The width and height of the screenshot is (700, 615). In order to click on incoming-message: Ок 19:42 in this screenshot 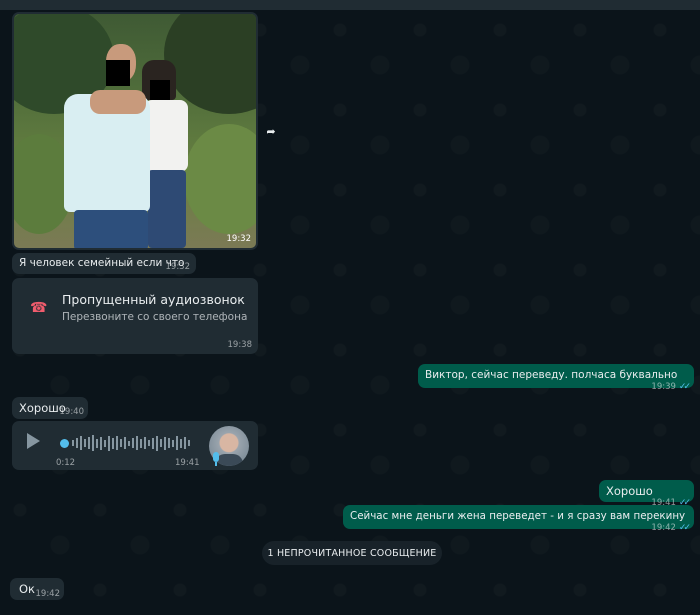, I will do `click(37, 589)`.